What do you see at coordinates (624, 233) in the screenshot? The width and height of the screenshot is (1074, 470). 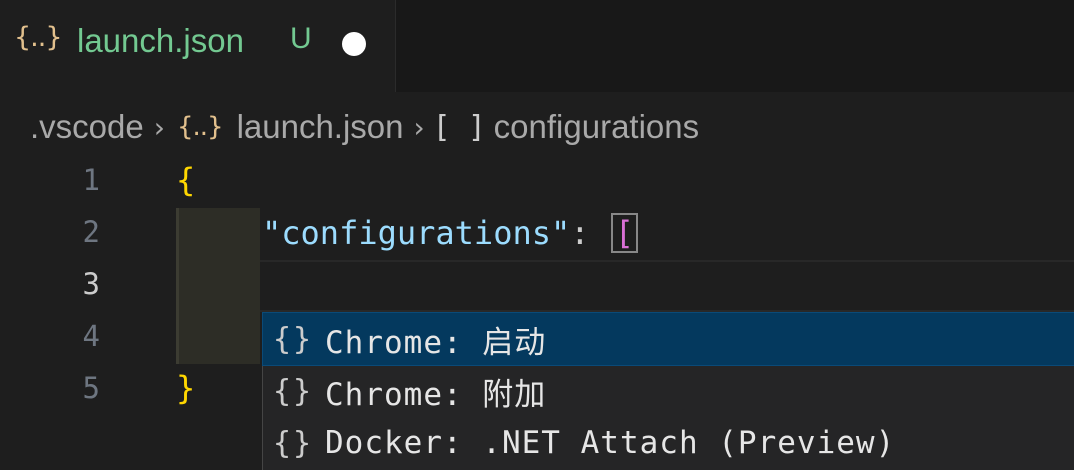 I see `matched-bracket: [` at bounding box center [624, 233].